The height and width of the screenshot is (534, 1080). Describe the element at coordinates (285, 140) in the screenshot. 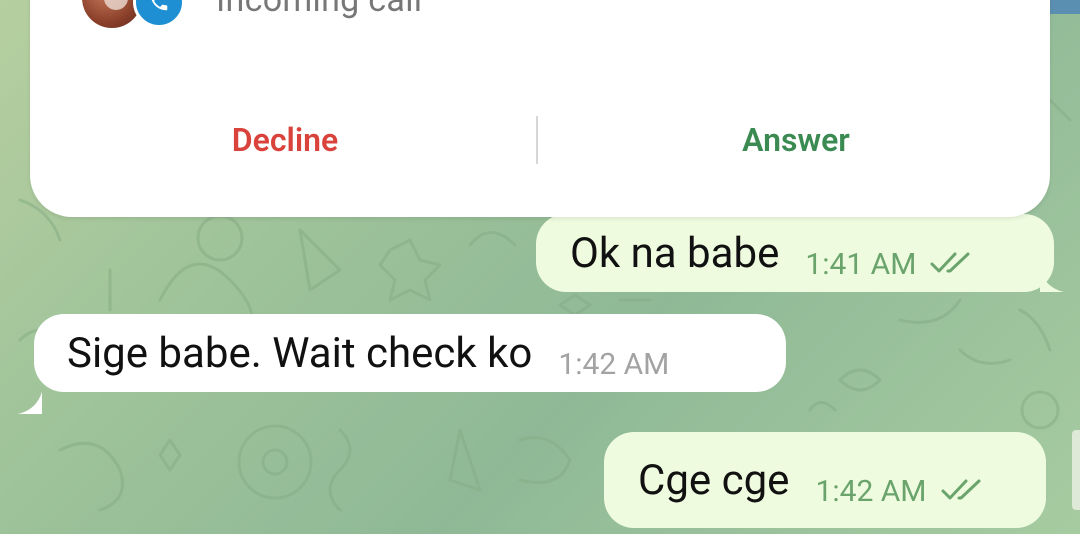

I see `decline-button: Decline` at that location.